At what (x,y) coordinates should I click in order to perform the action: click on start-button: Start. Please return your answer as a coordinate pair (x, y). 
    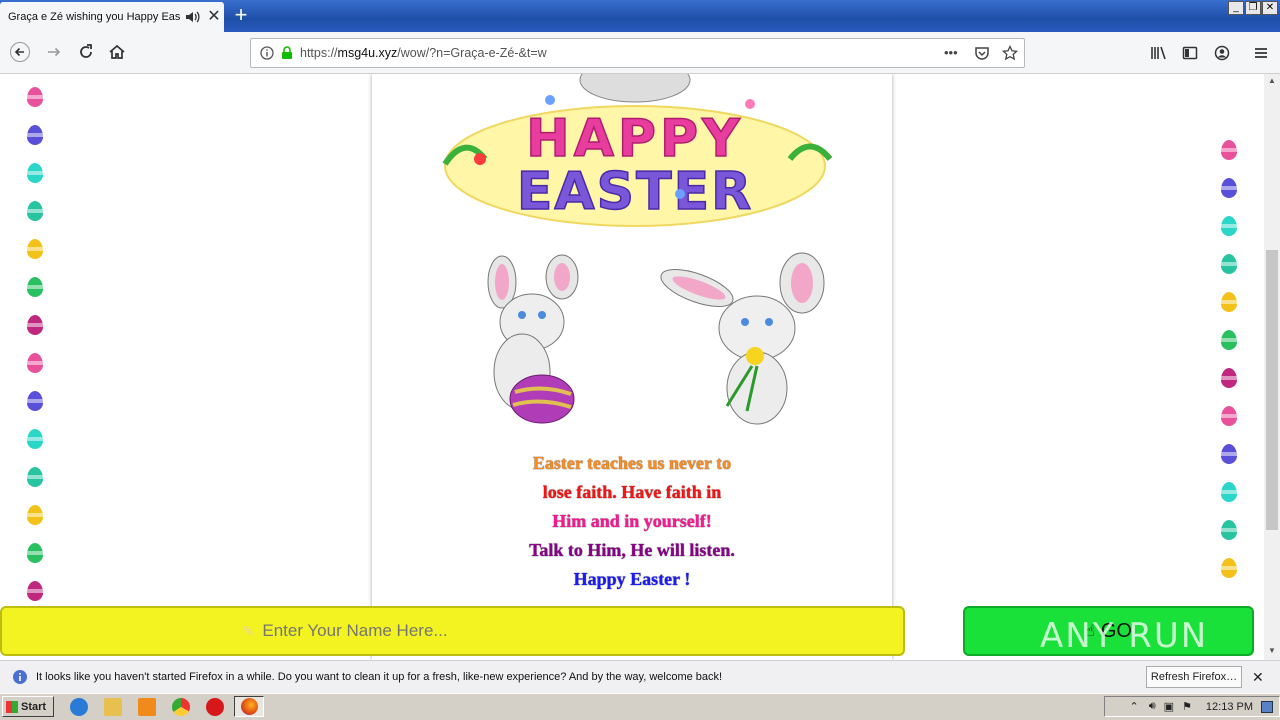
    Looking at the image, I should click on (28, 706).